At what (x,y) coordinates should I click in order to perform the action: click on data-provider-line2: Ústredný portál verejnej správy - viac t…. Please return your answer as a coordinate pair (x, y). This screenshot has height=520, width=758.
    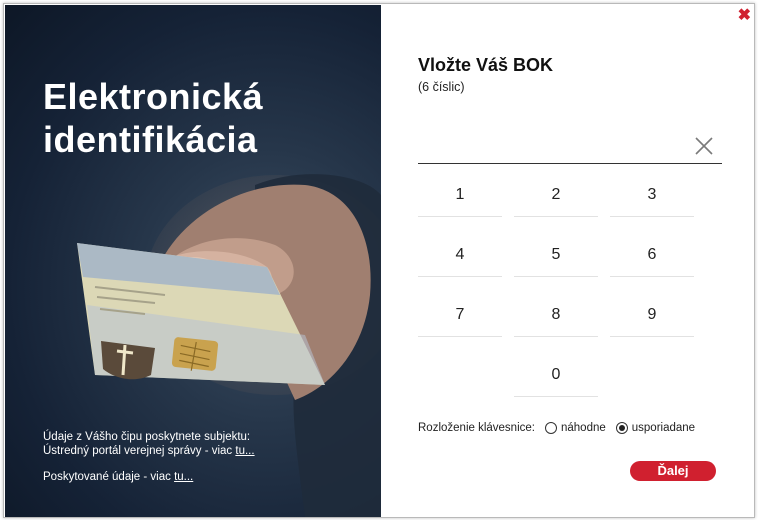
    Looking at the image, I should click on (149, 451).